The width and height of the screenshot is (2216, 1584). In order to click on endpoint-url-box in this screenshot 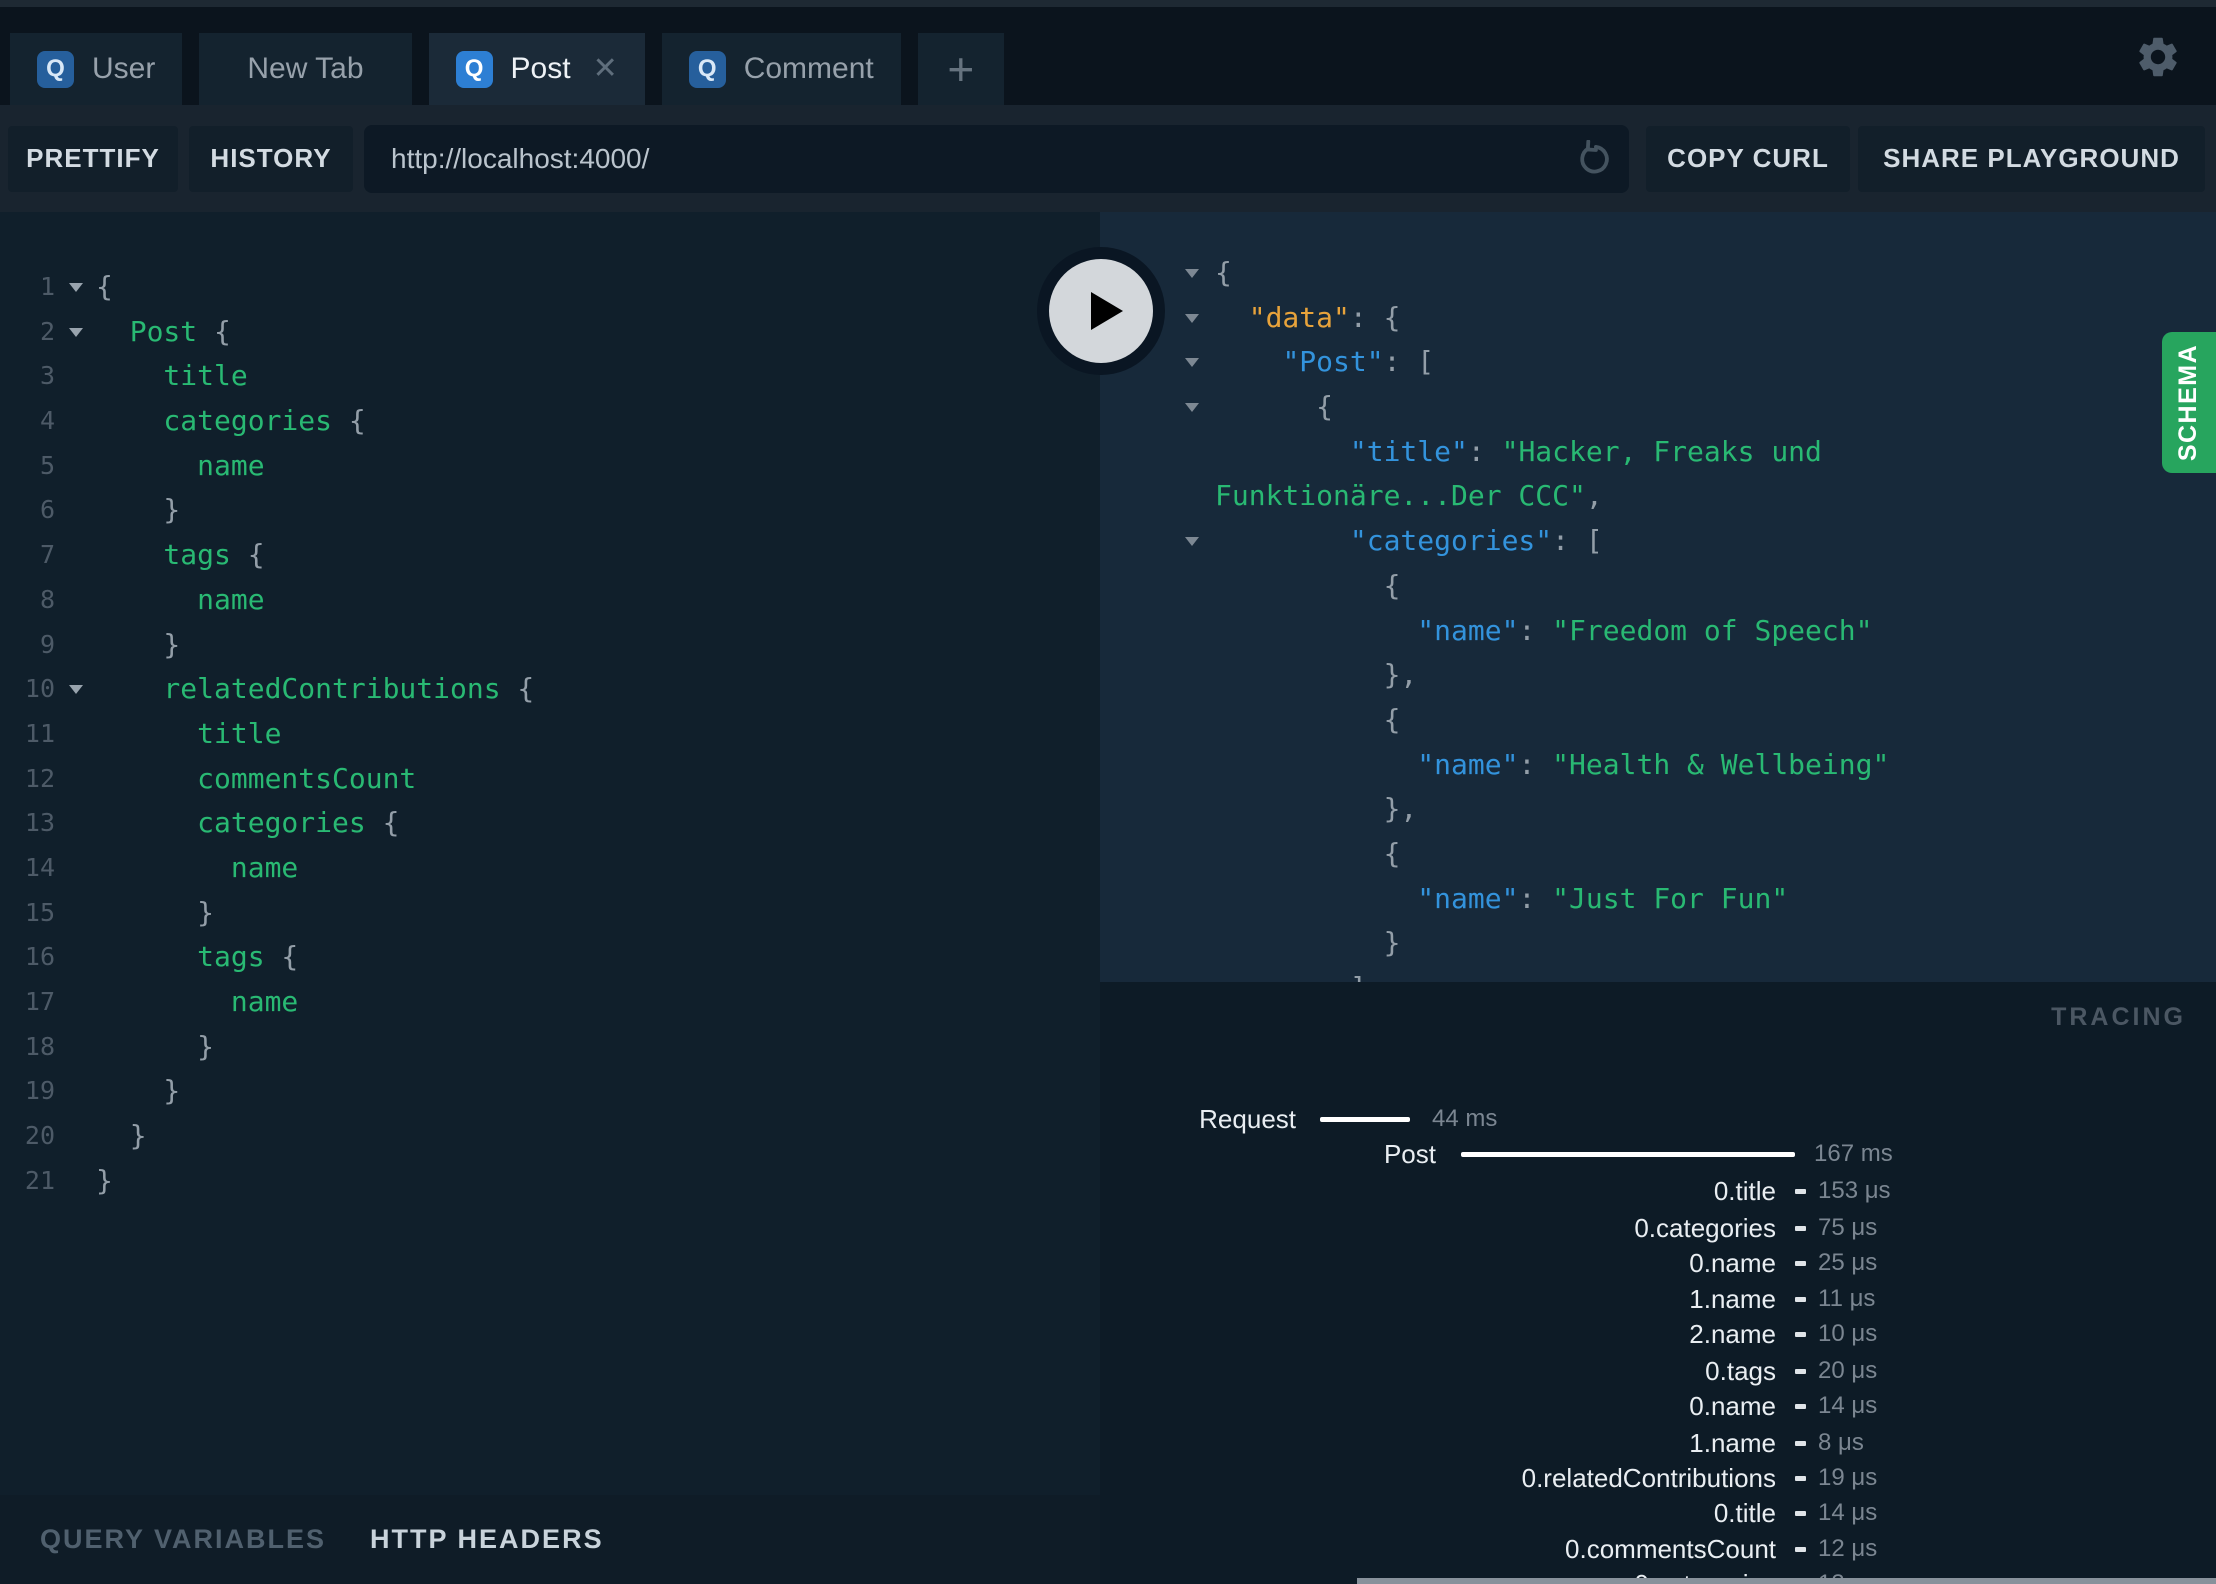, I will do `click(996, 158)`.